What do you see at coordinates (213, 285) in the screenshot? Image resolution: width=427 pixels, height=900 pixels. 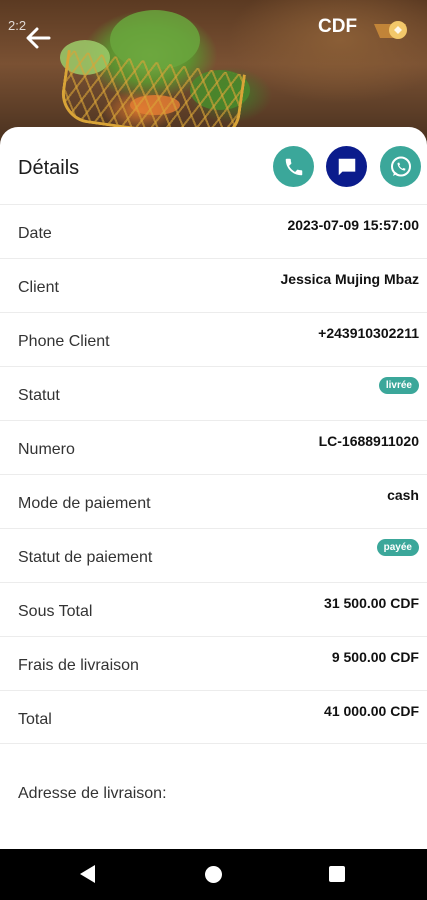 I see `detail-row-client: Client Jessica Mujing Mbaz` at bounding box center [213, 285].